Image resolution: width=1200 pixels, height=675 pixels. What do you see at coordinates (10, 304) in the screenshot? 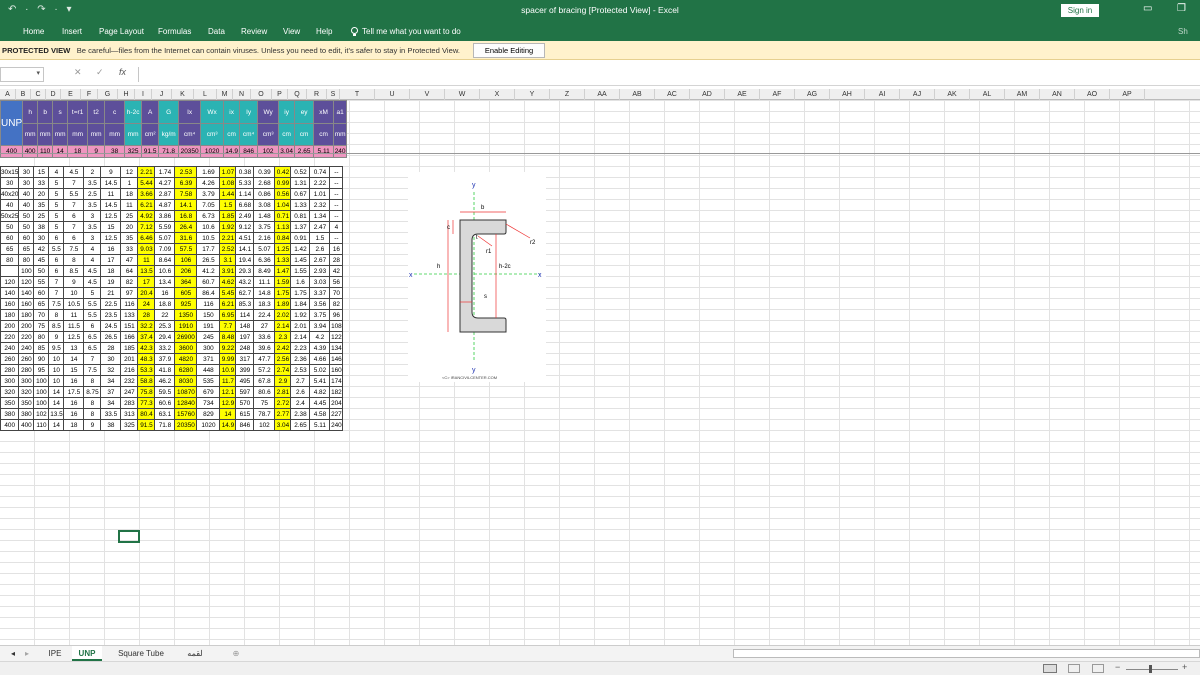
I see `table-cell: 160` at bounding box center [10, 304].